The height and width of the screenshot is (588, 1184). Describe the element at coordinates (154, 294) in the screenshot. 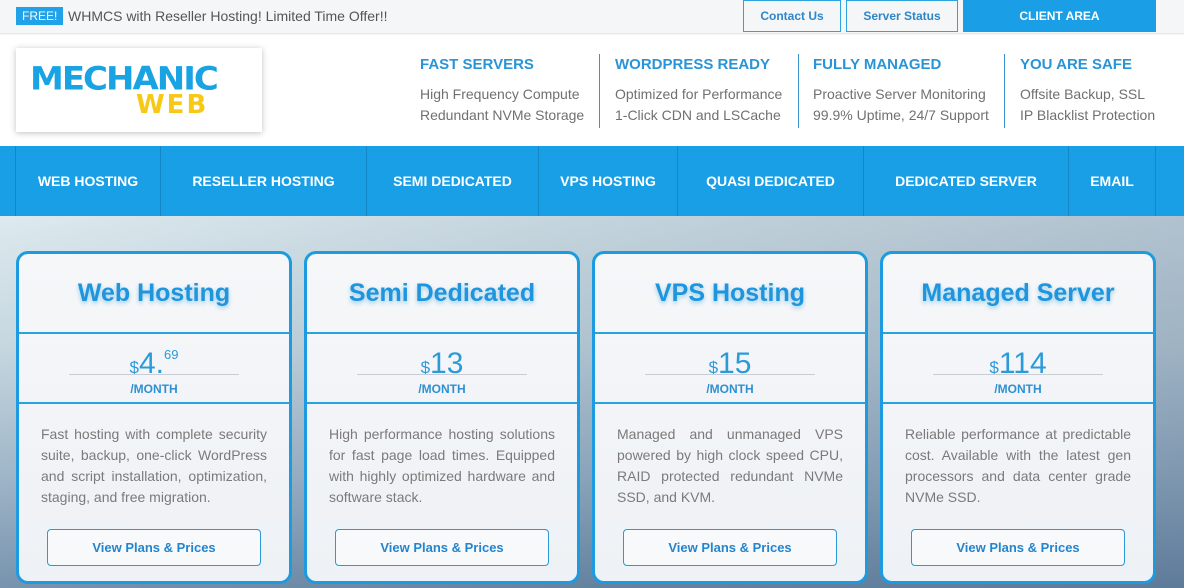

I see `plan-title: Web Hosting` at that location.